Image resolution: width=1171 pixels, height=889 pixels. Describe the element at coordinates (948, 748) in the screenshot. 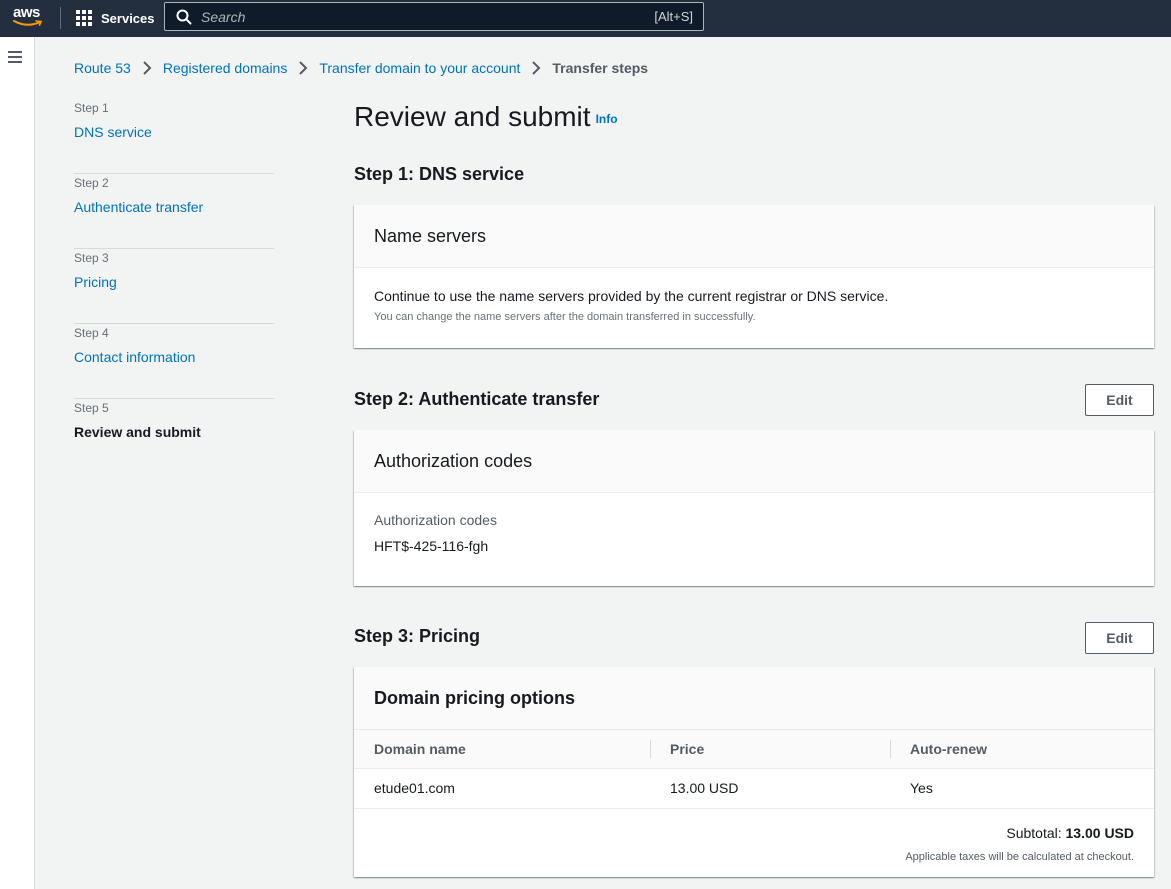

I see `column-header-auto-renew-label: Auto-renew` at that location.